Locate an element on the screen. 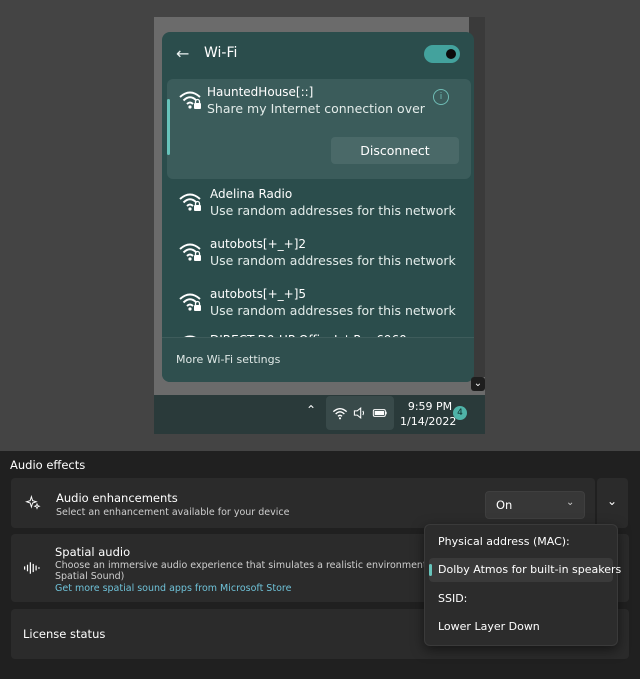  spatial-audio-title: Spatial audio is located at coordinates (93, 552).